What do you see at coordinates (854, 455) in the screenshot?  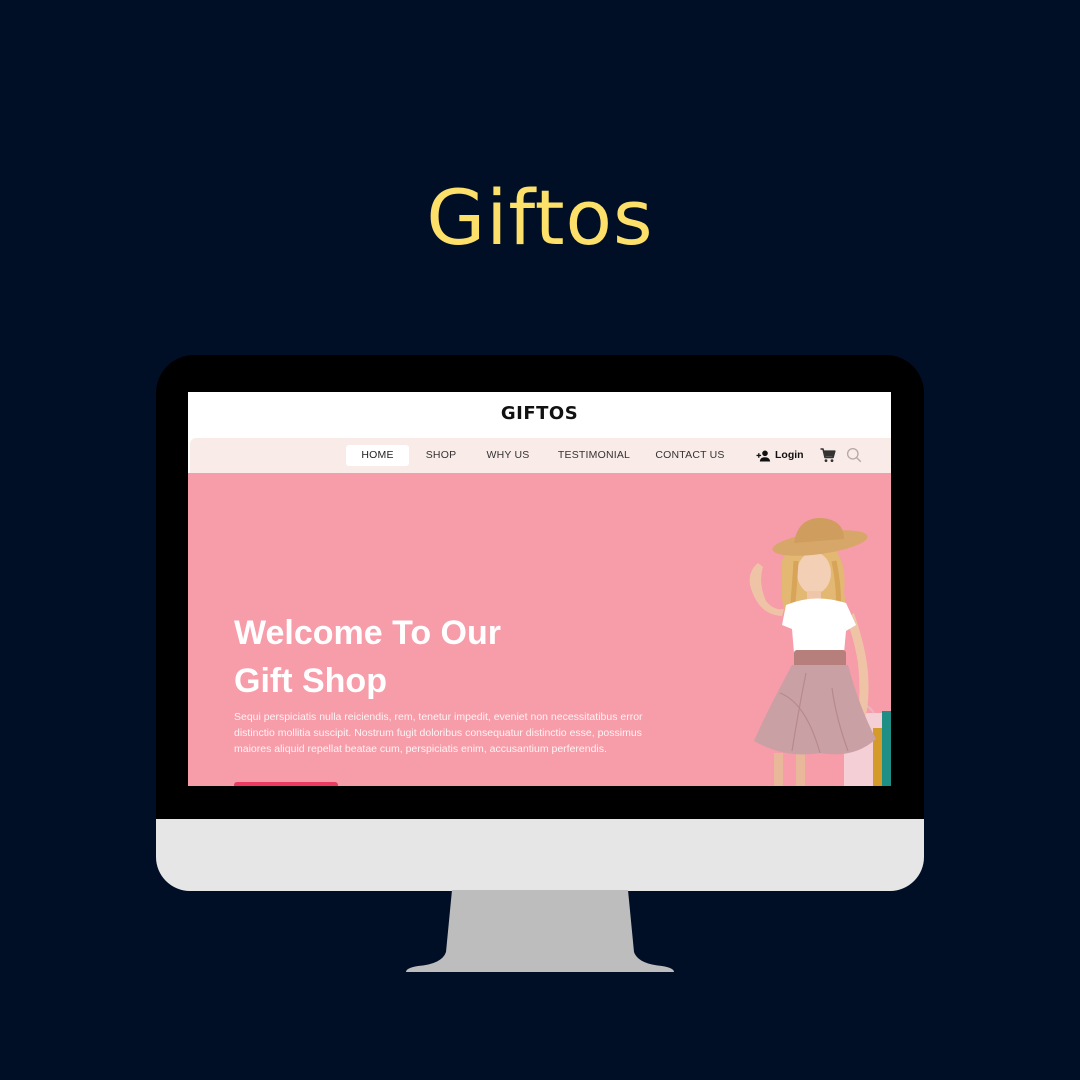 I see `search-icon` at bounding box center [854, 455].